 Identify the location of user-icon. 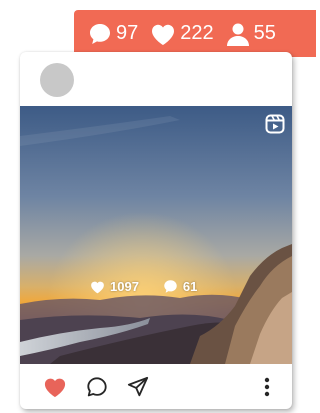
(237, 34).